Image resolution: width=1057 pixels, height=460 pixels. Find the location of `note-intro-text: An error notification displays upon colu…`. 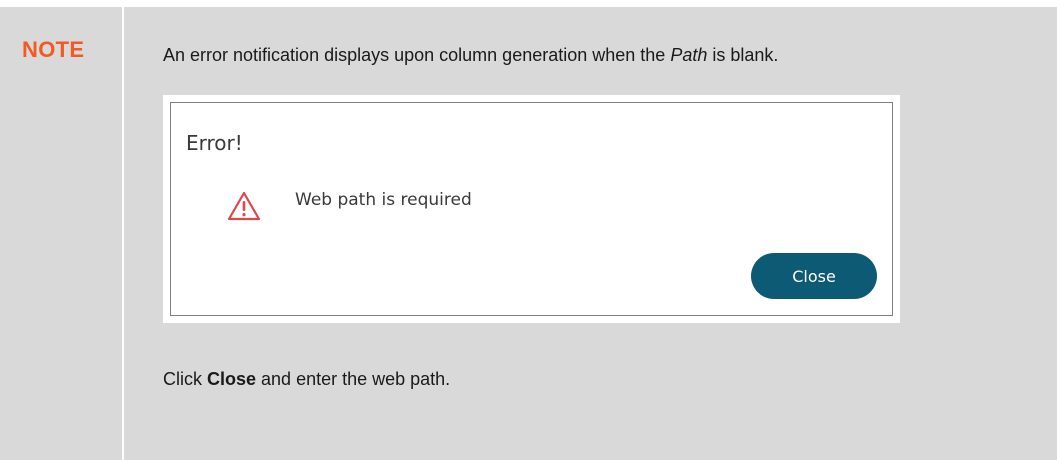

note-intro-text: An error notification displays upon colu… is located at coordinates (470, 55).